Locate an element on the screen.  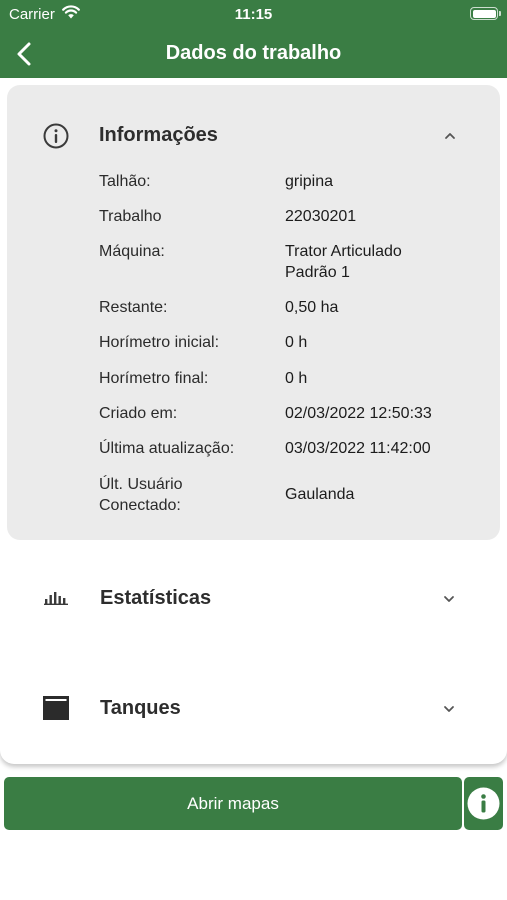
tank-icon is located at coordinates (56, 708).